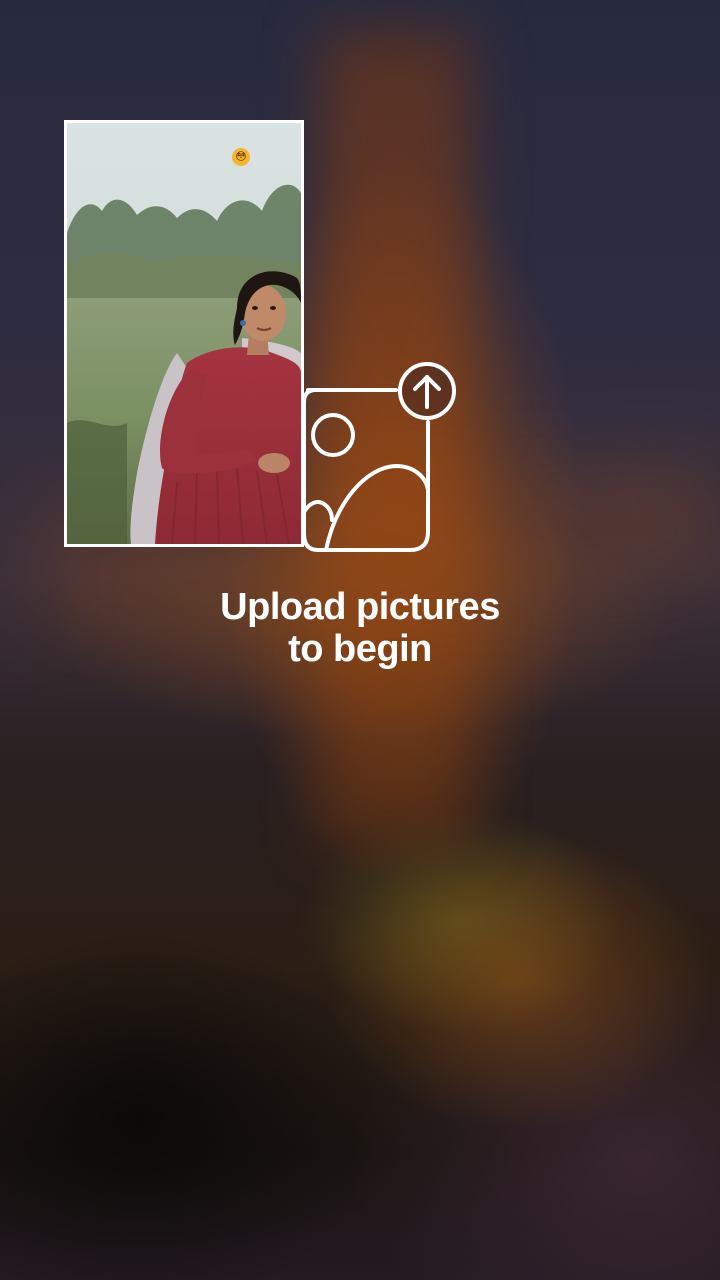 The width and height of the screenshot is (720, 1280). Describe the element at coordinates (360, 649) in the screenshot. I see `upload-prompt-line2: to begin` at that location.